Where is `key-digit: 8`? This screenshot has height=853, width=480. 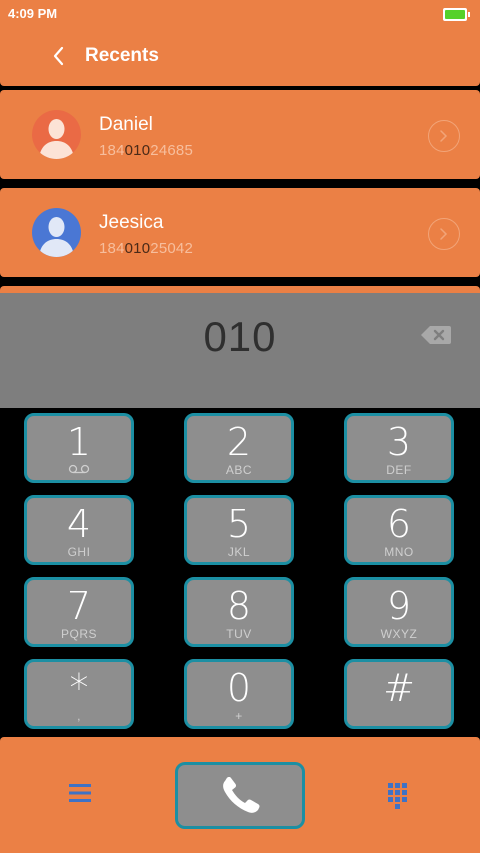 key-digit: 8 is located at coordinates (239, 606).